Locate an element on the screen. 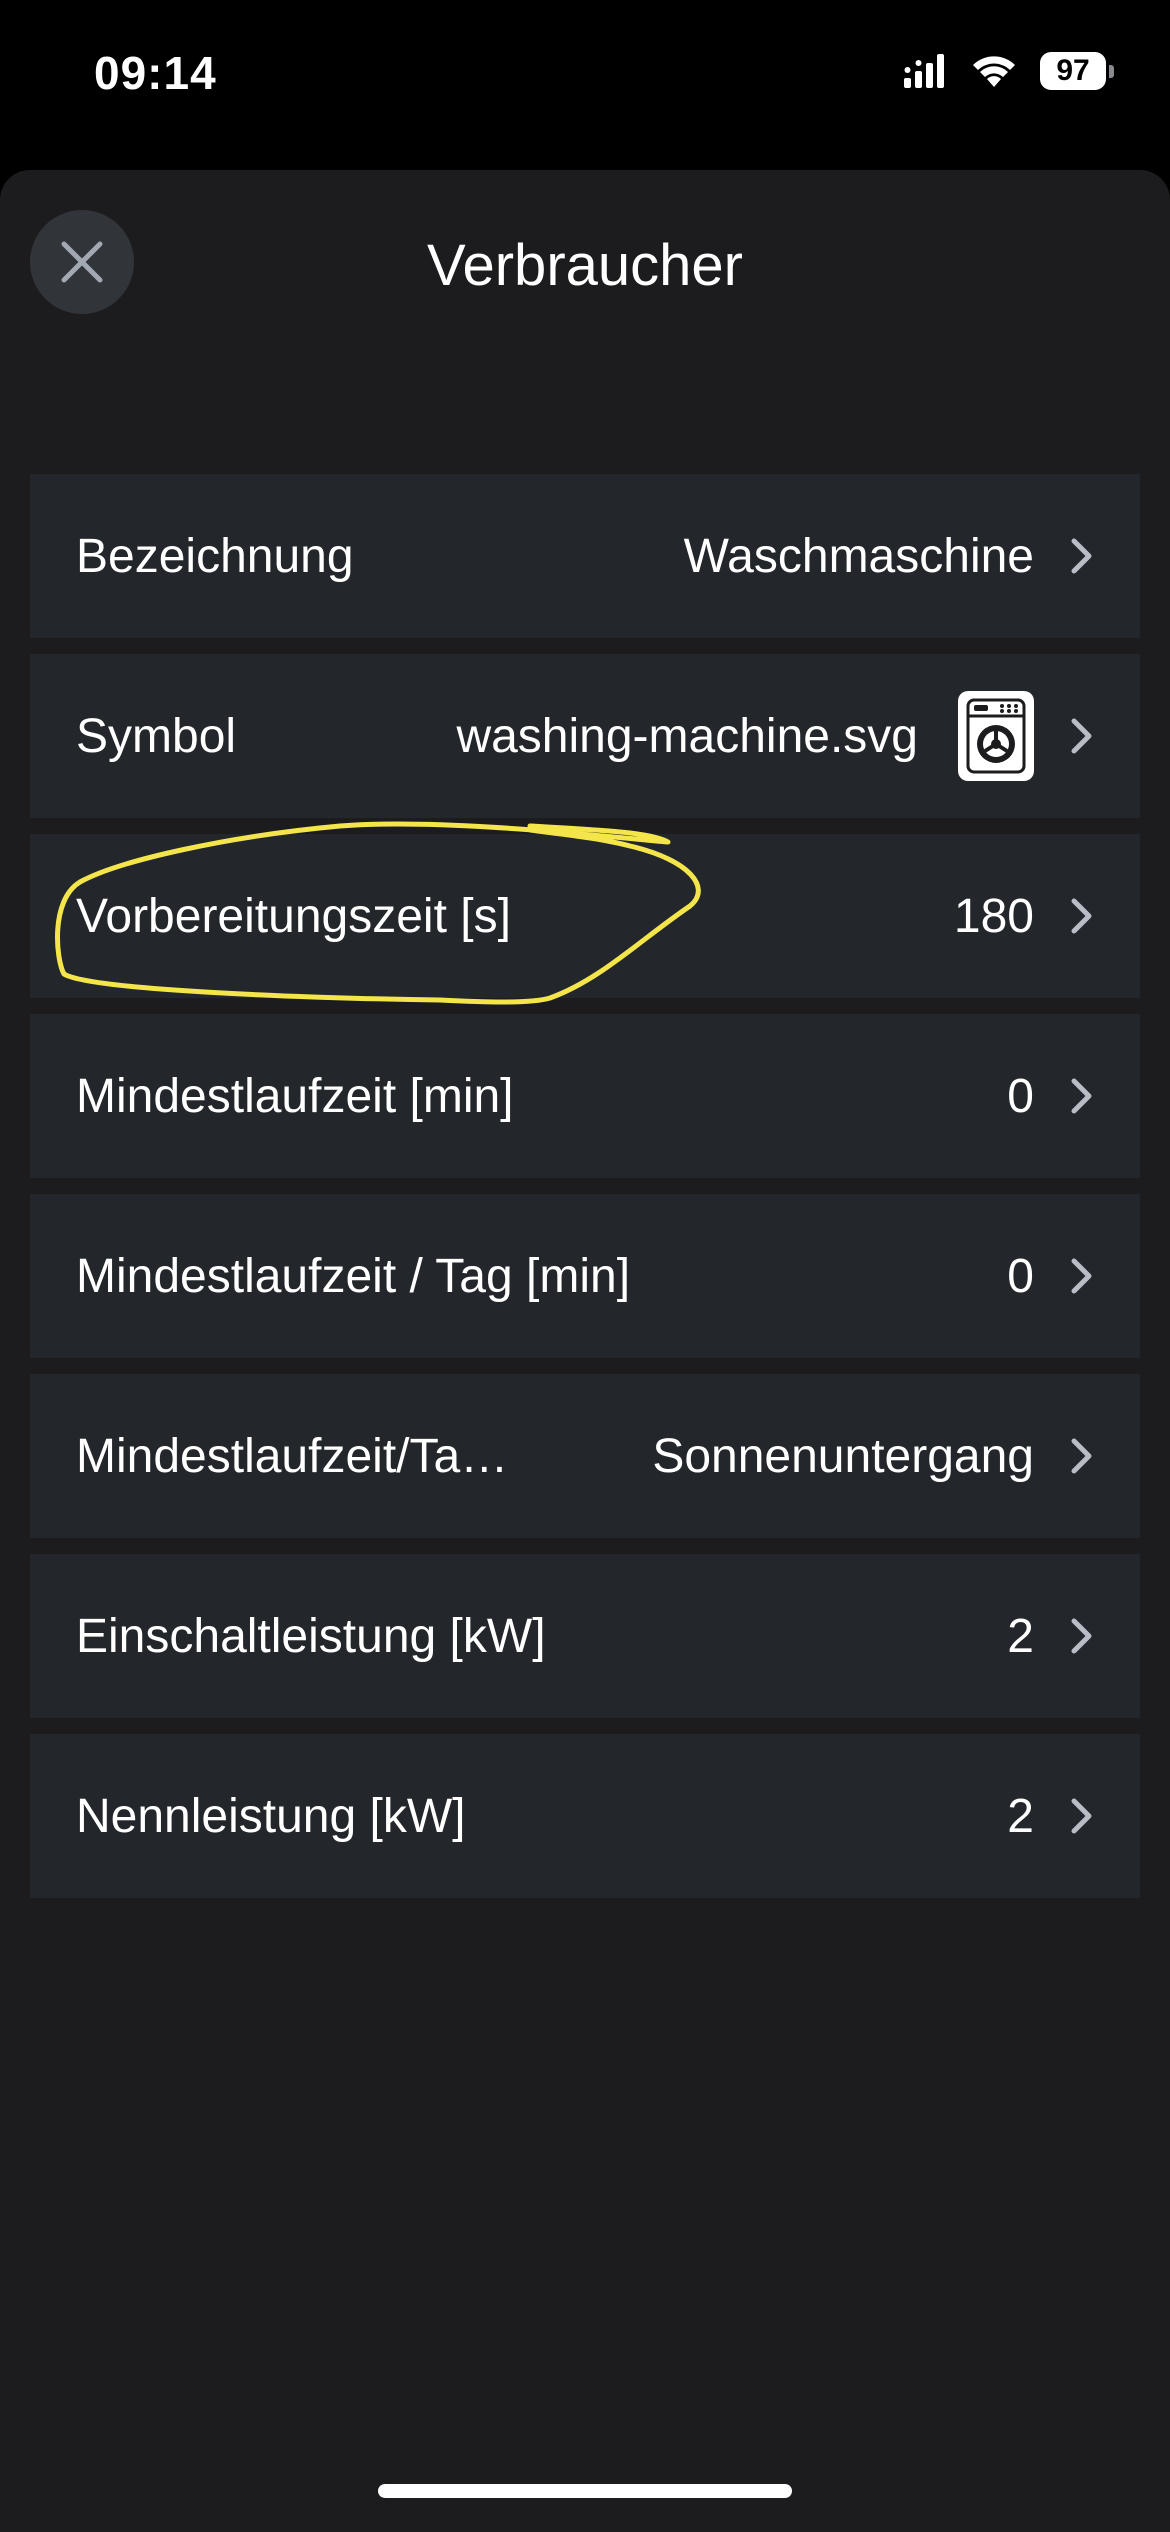 The width and height of the screenshot is (1170, 2532). row-minimum-runtime-deadline: Mindestlaufzeit/Ta… Sonnenuntergang is located at coordinates (585, 1456).